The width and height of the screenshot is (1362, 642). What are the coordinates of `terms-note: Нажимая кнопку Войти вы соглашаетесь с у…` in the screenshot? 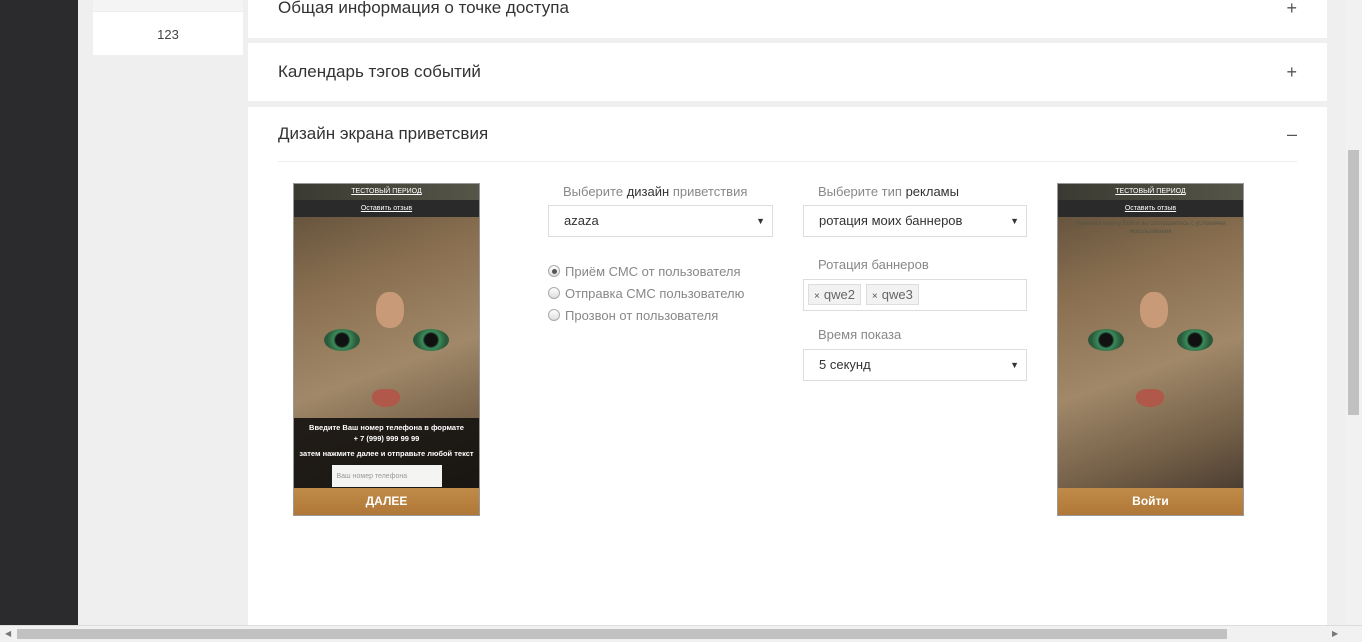 It's located at (1150, 228).